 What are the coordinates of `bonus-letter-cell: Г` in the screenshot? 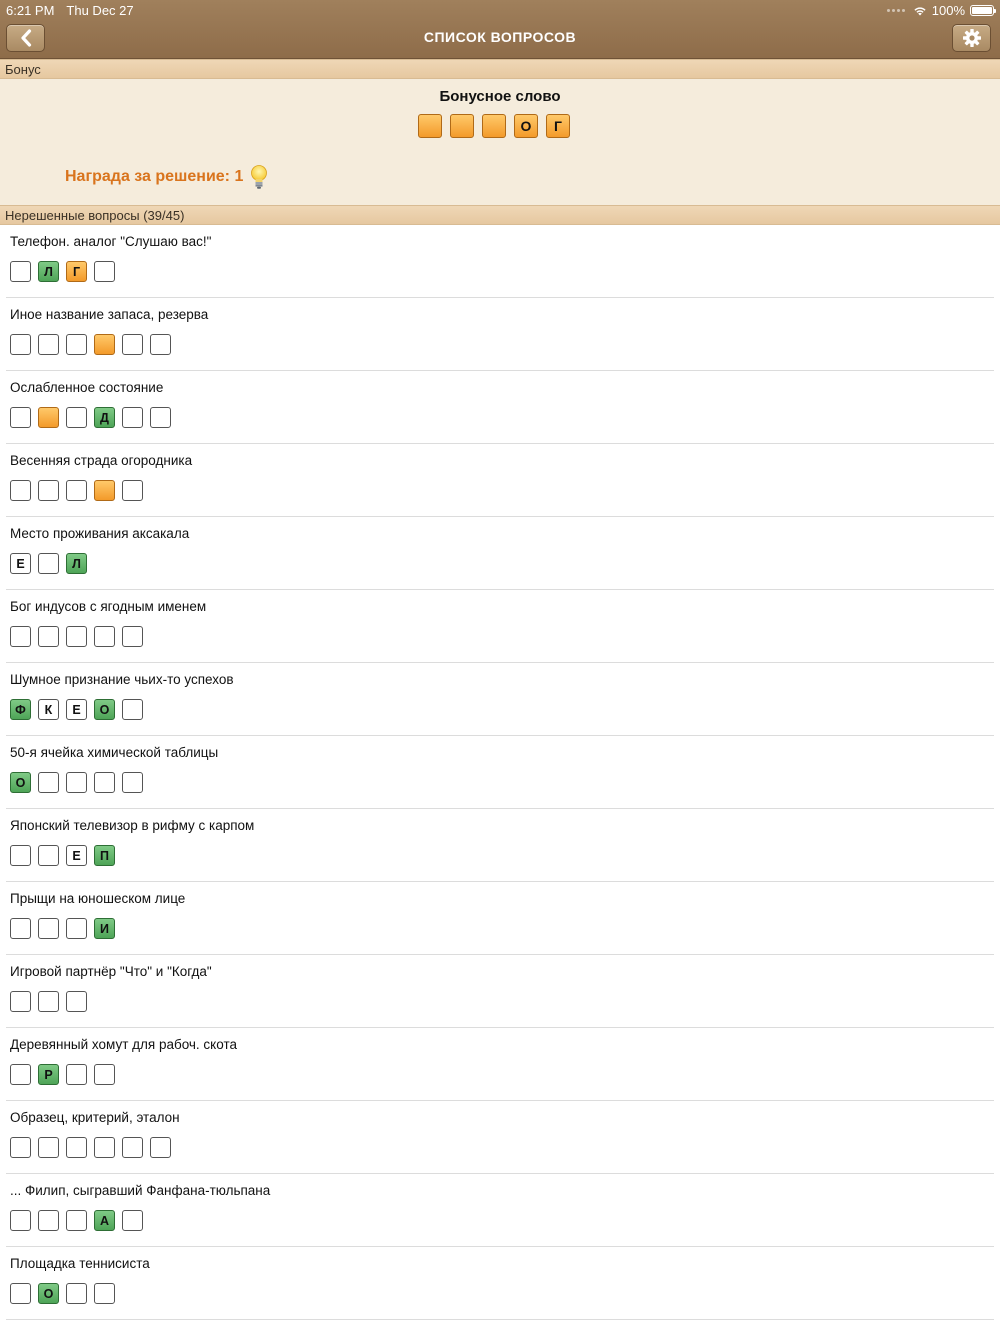 It's located at (558, 126).